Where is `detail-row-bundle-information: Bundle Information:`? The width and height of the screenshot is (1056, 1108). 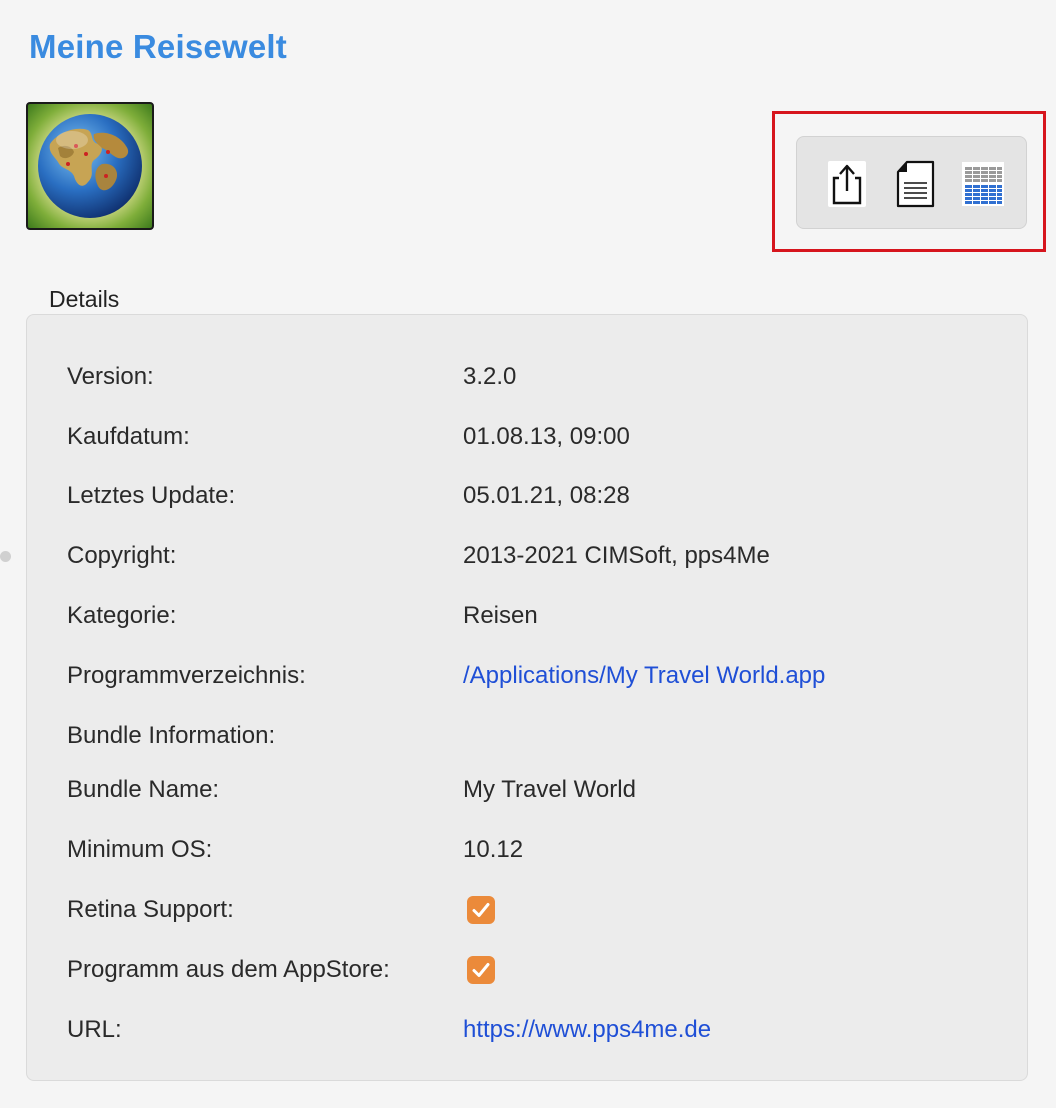
detail-row-bundle-information: Bundle Information: is located at coordinates (537, 736).